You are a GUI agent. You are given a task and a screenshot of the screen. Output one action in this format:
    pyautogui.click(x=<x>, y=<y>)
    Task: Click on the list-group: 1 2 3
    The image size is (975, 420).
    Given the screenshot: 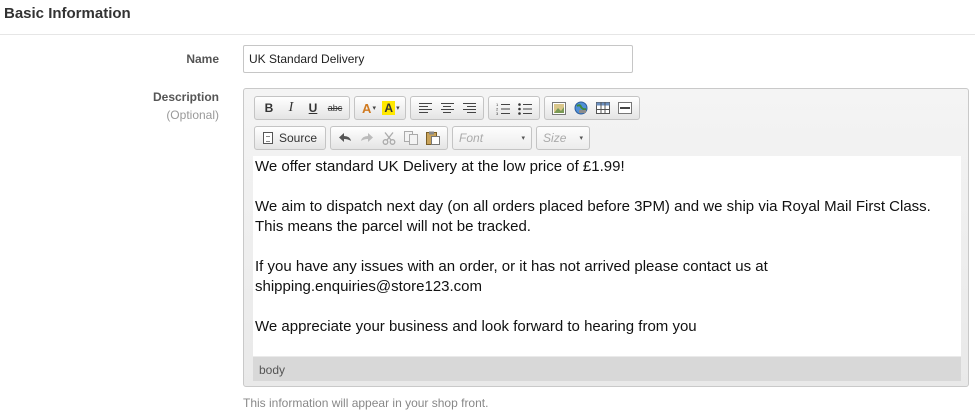 What is the action you would take?
    pyautogui.click(x=514, y=108)
    